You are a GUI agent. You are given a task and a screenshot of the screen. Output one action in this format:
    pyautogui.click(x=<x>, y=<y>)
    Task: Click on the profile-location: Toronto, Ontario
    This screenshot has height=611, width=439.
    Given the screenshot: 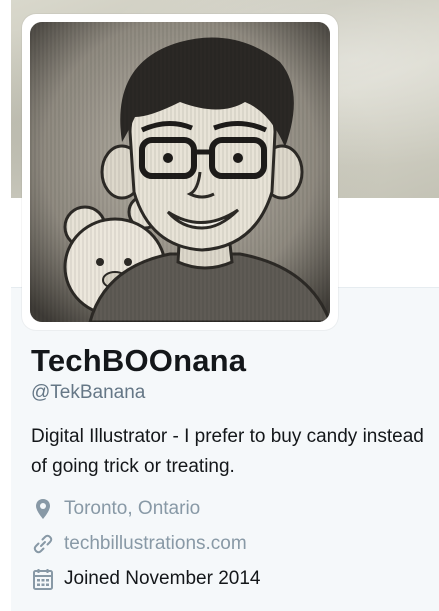 What is the action you would take?
    pyautogui.click(x=132, y=508)
    